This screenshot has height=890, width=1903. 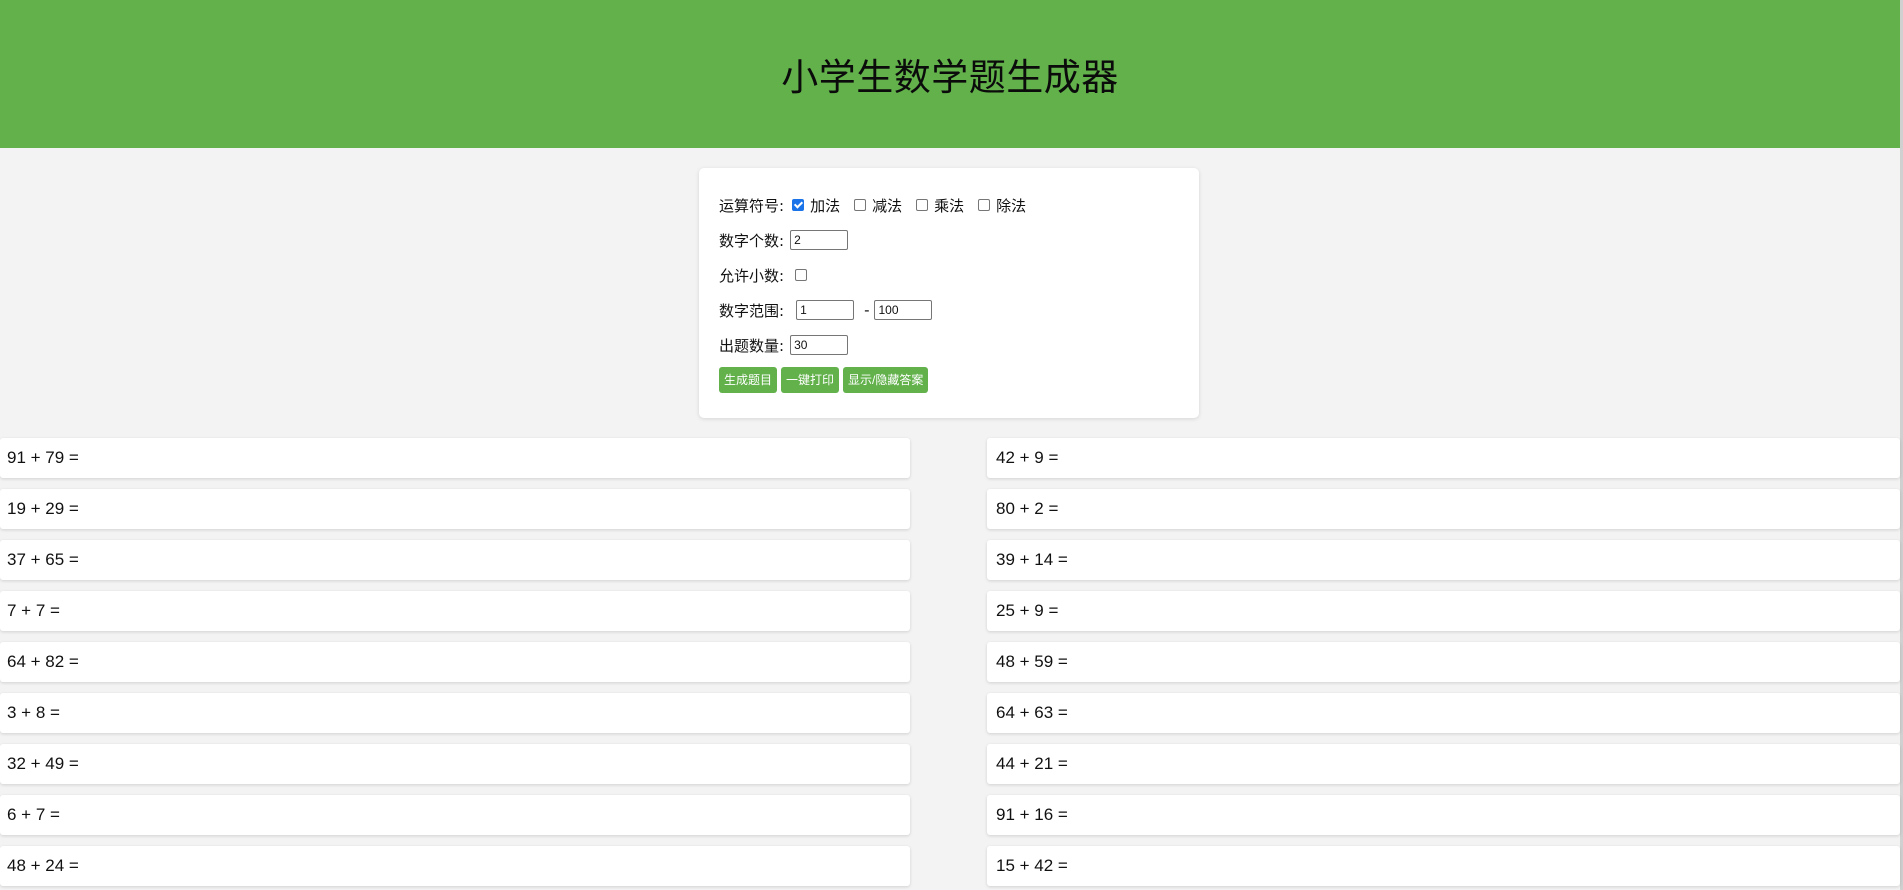 I want to click on question-card: 32 + 49 =, so click(x=455, y=764).